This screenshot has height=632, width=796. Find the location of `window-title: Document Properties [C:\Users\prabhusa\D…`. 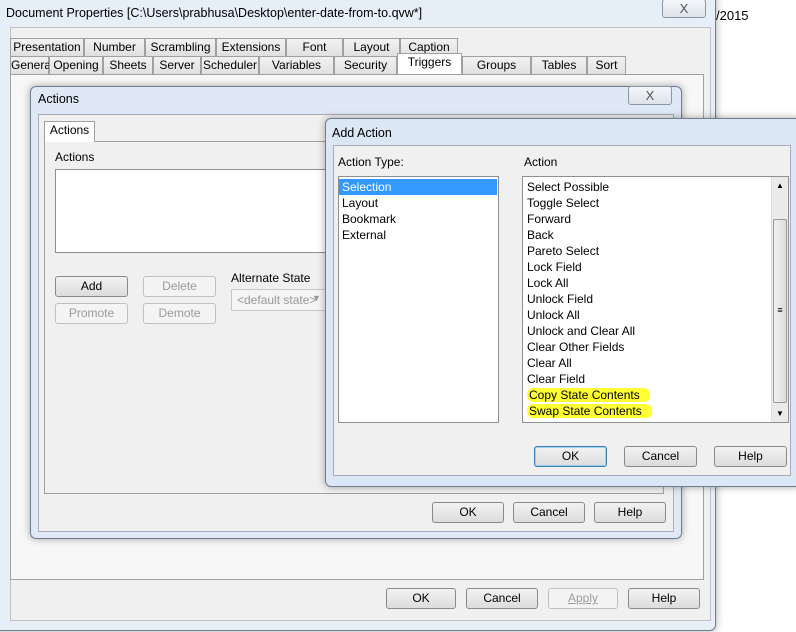

window-title: Document Properties [C:\Users\prabhusa\D… is located at coordinates (214, 13).